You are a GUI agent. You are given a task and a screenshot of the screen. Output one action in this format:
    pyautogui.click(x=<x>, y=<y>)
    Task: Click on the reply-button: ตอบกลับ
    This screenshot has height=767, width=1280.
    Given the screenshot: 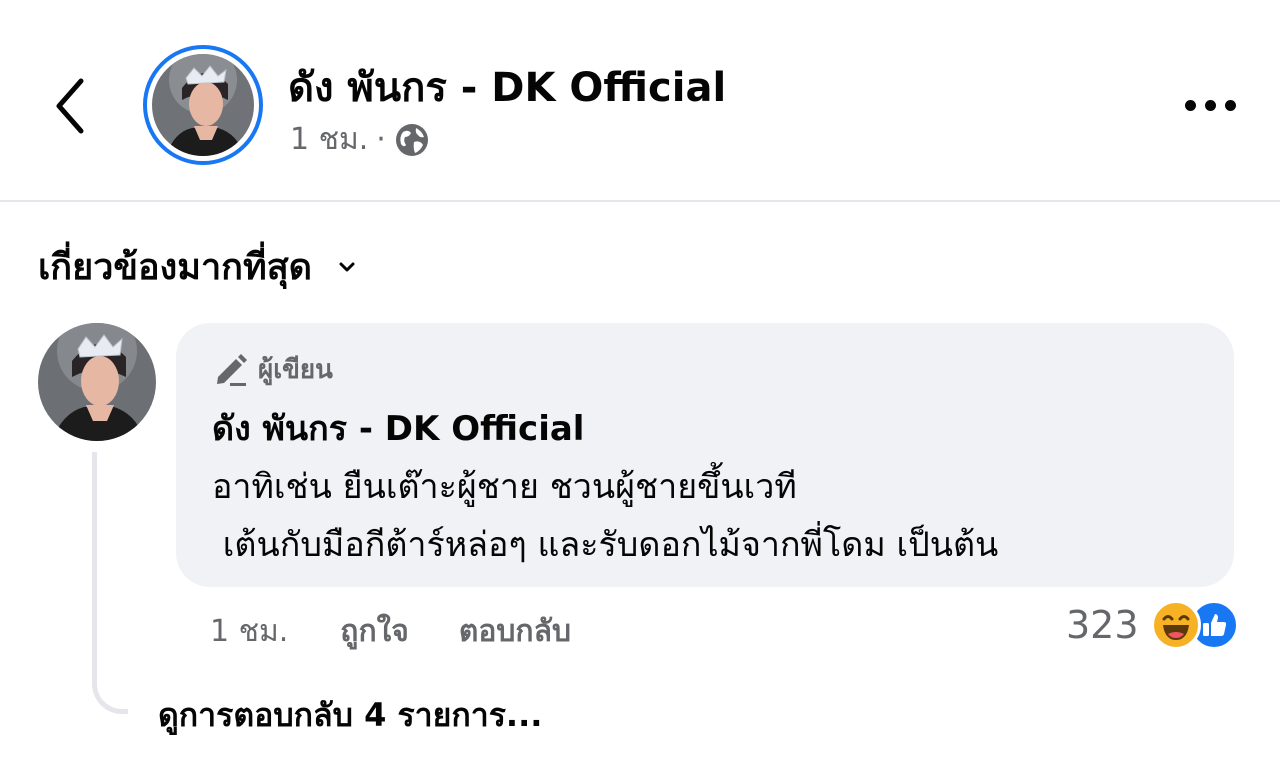 What is the action you would take?
    pyautogui.click(x=515, y=631)
    